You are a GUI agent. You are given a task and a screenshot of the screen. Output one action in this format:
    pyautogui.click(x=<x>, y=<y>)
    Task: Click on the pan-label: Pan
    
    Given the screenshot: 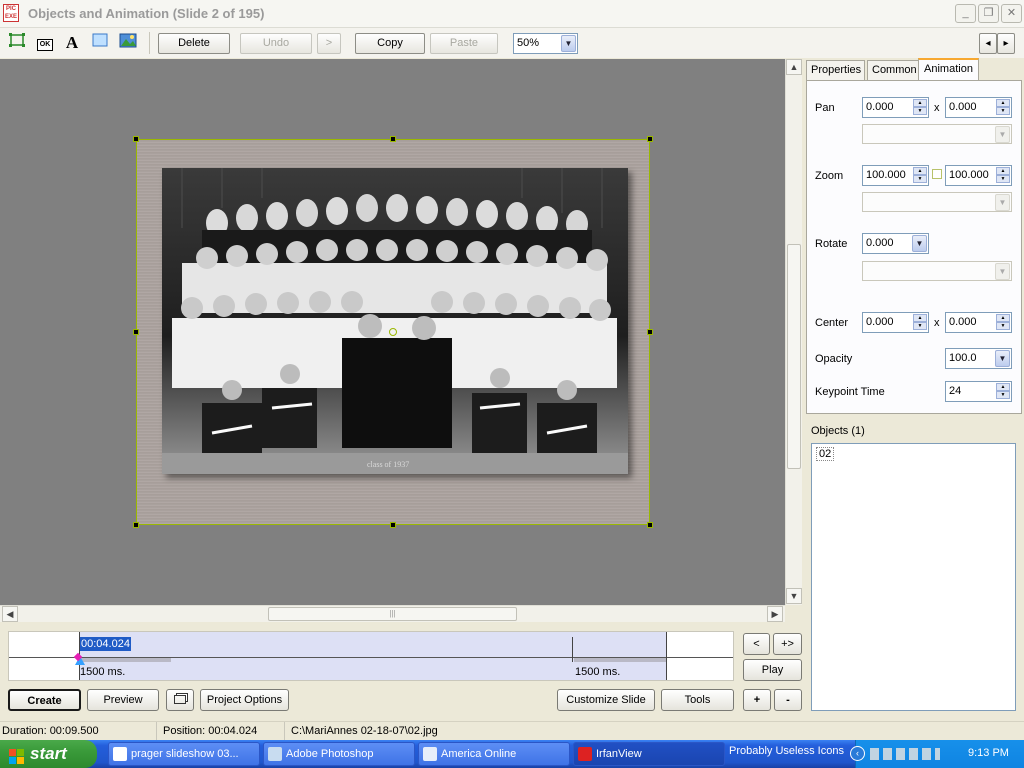 What is the action you would take?
    pyautogui.click(x=825, y=108)
    